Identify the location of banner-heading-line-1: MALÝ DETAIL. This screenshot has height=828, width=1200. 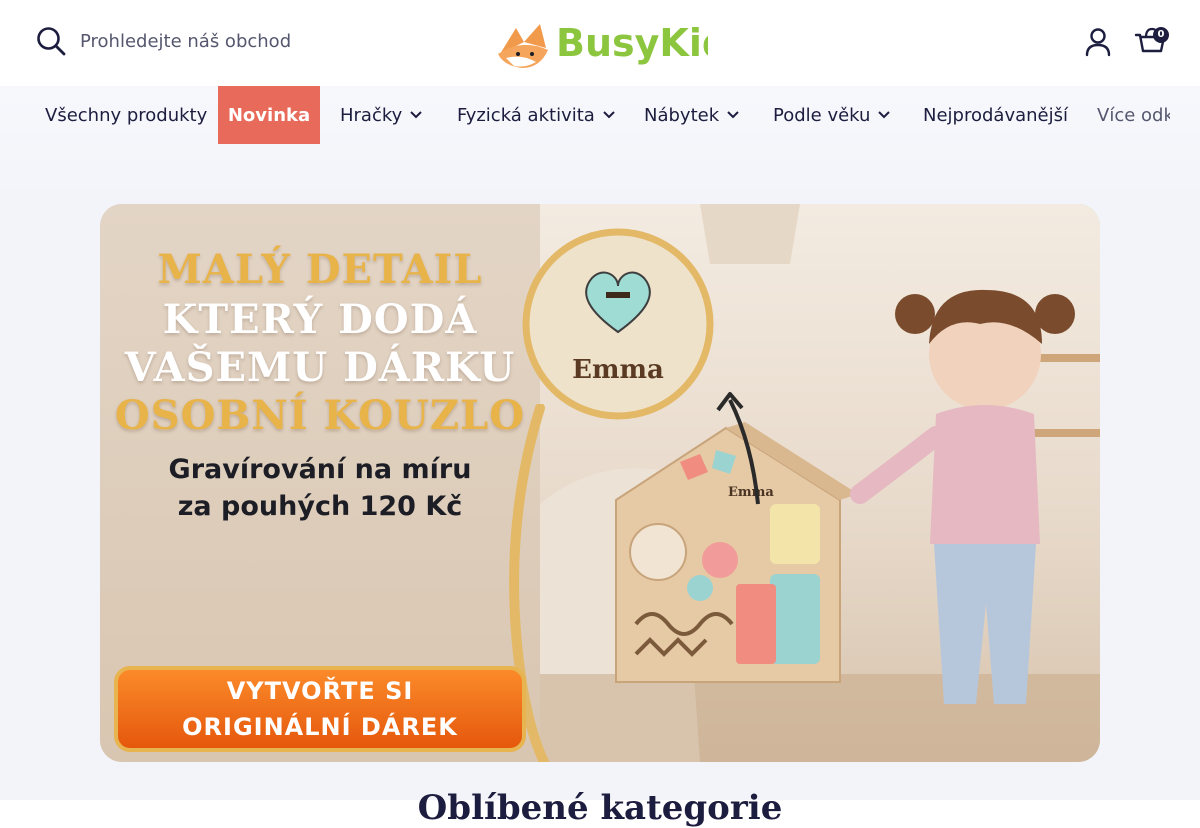
(320, 269).